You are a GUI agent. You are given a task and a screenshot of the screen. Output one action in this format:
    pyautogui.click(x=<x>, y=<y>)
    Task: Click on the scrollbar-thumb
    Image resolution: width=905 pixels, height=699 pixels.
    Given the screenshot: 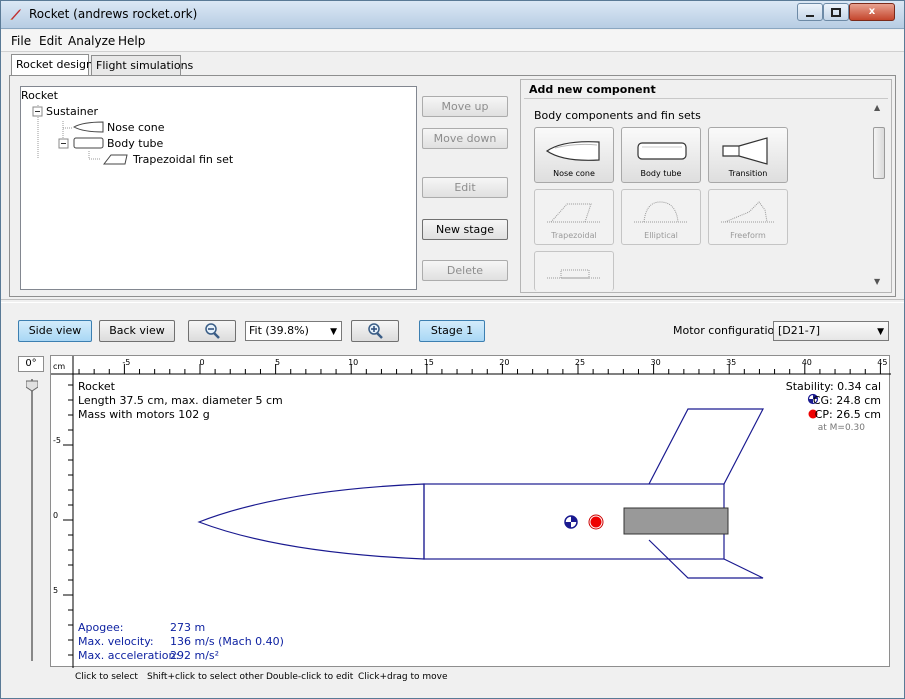 What is the action you would take?
    pyautogui.click(x=879, y=153)
    